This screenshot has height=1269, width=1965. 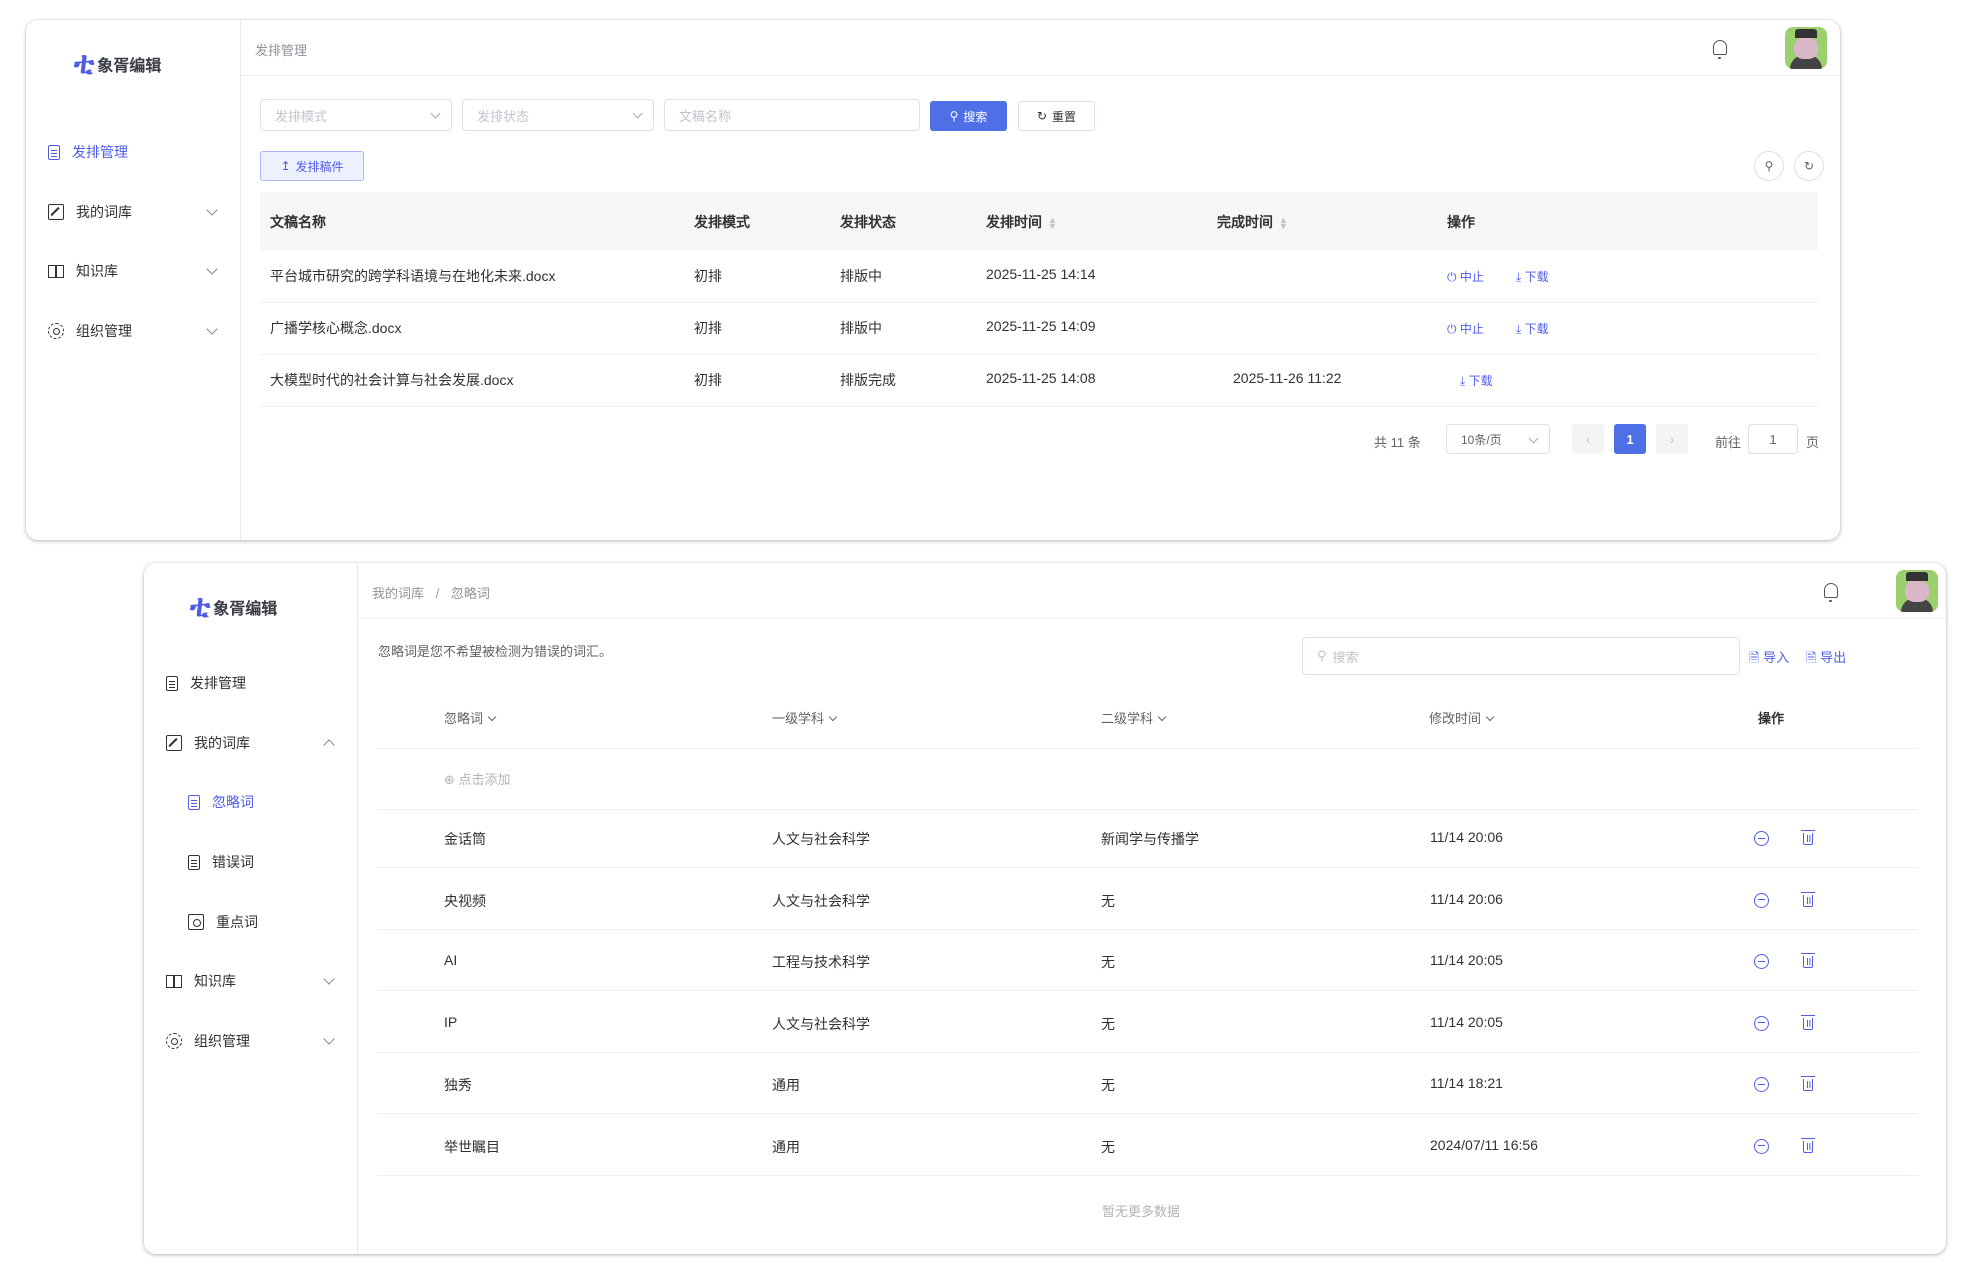 I want to click on breadcrumb: 发排管理, so click(x=281, y=50).